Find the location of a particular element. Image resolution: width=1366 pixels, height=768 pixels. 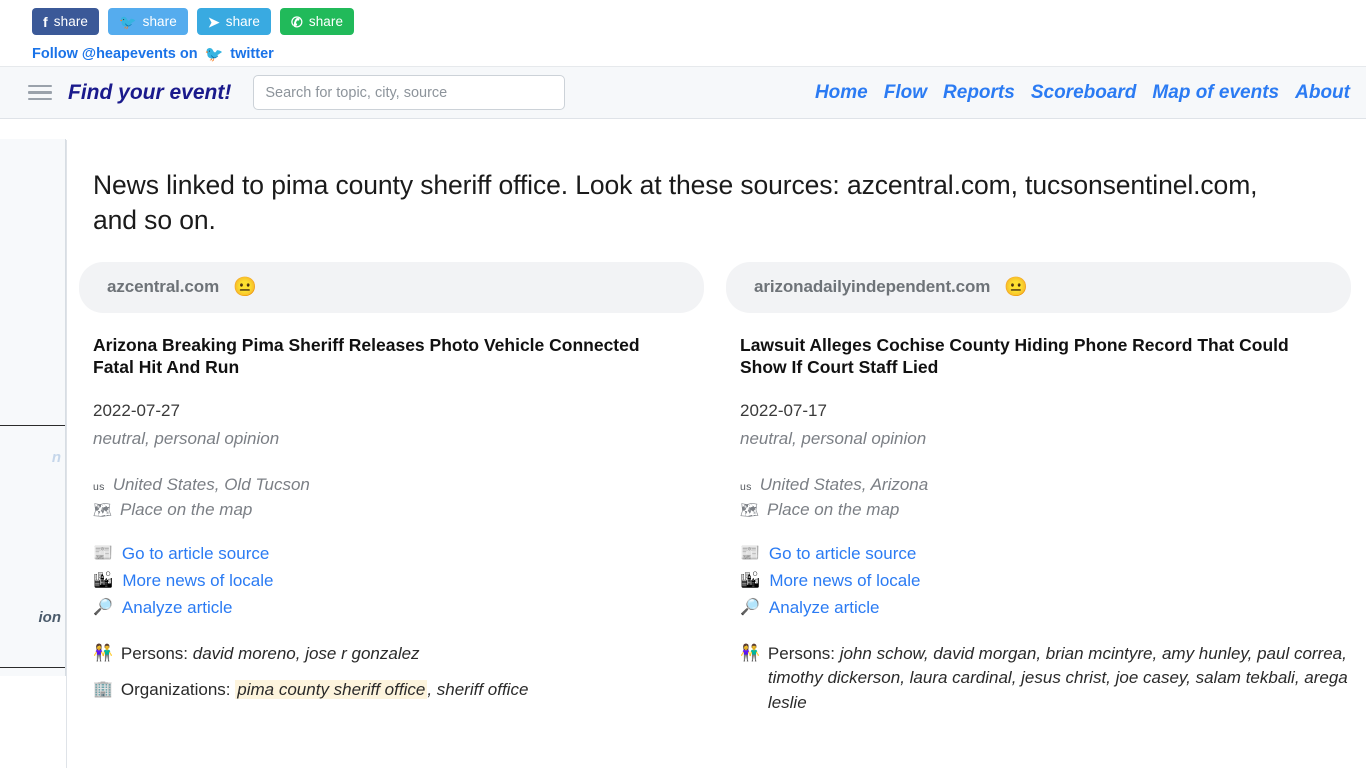

twitter-bird-icon: 🐦 is located at coordinates (128, 21).